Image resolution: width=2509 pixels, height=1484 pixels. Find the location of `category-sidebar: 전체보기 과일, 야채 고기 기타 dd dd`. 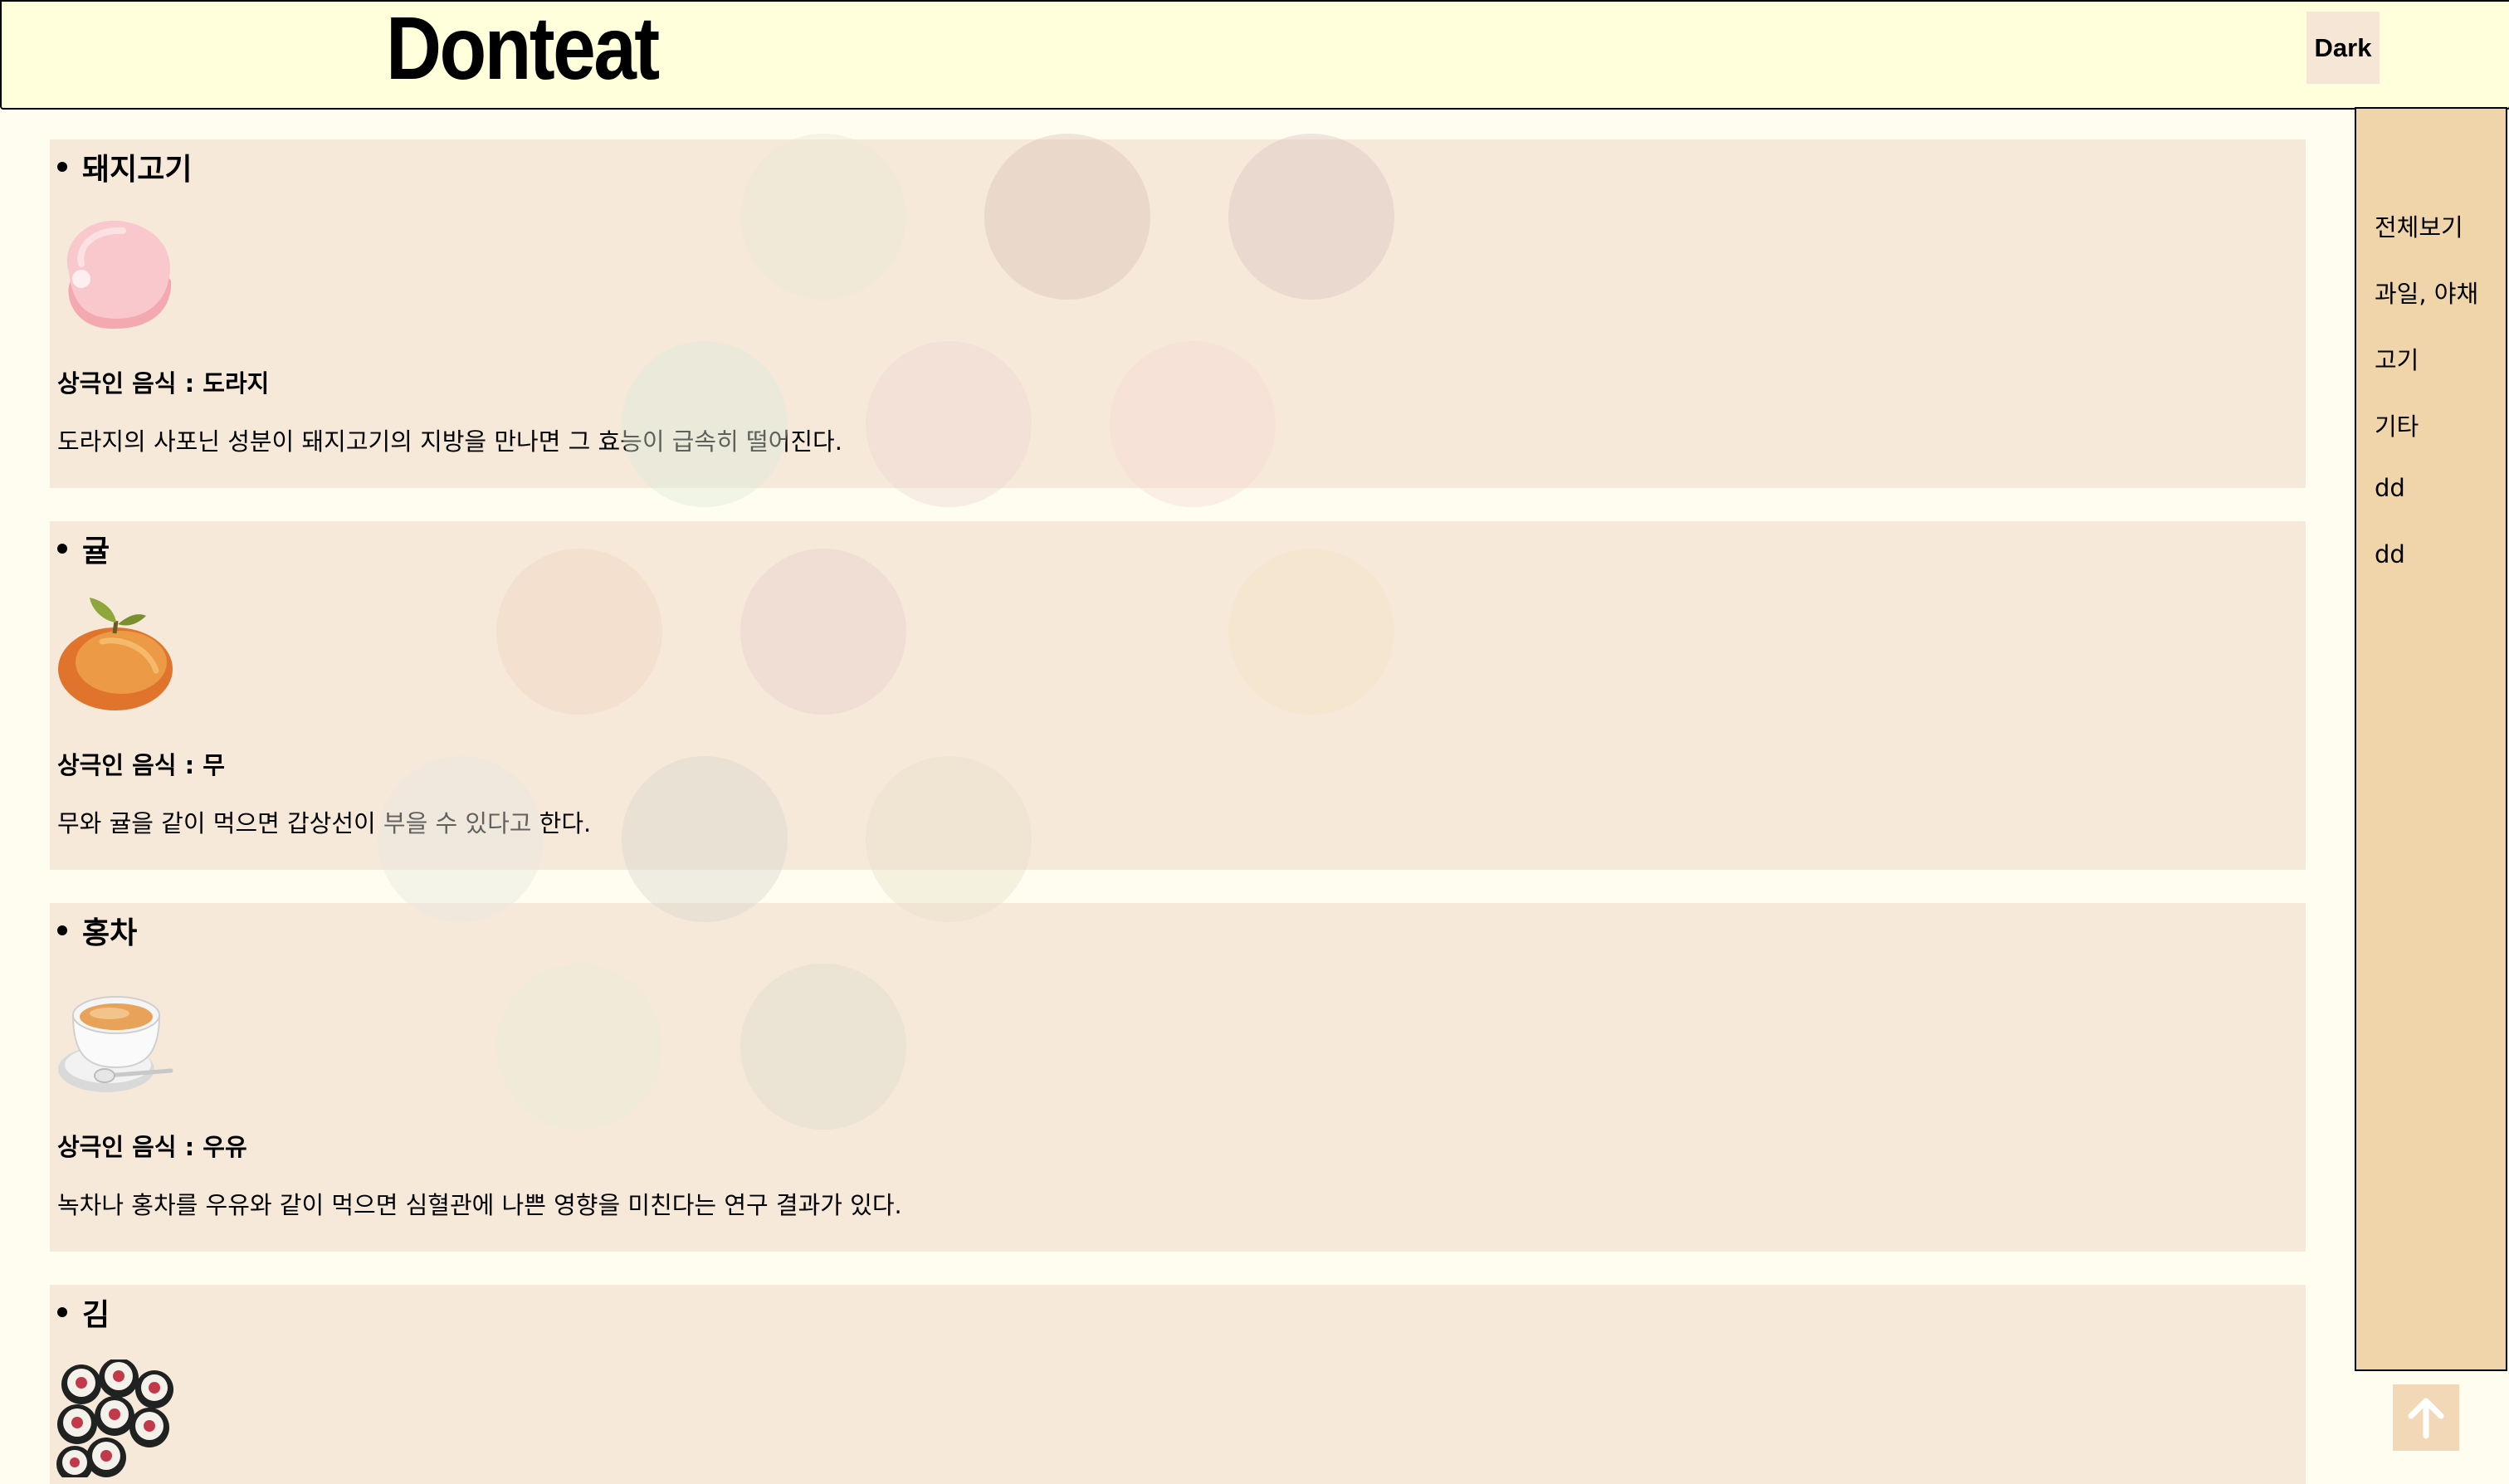

category-sidebar: 전체보기 과일, 야채 고기 기타 dd dd is located at coordinates (2431, 739).